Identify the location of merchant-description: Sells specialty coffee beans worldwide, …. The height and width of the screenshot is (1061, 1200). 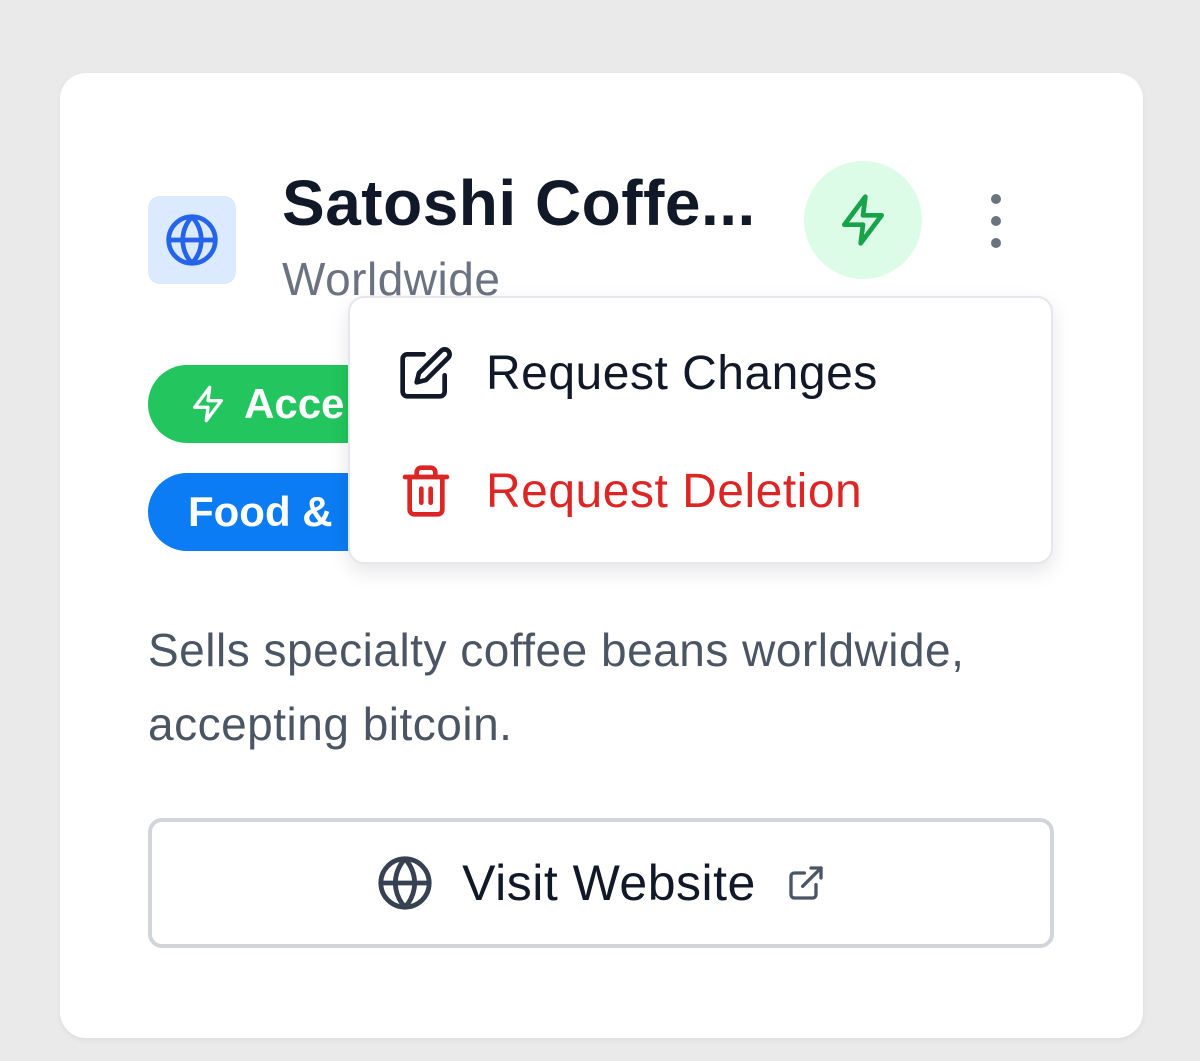
(556, 687).